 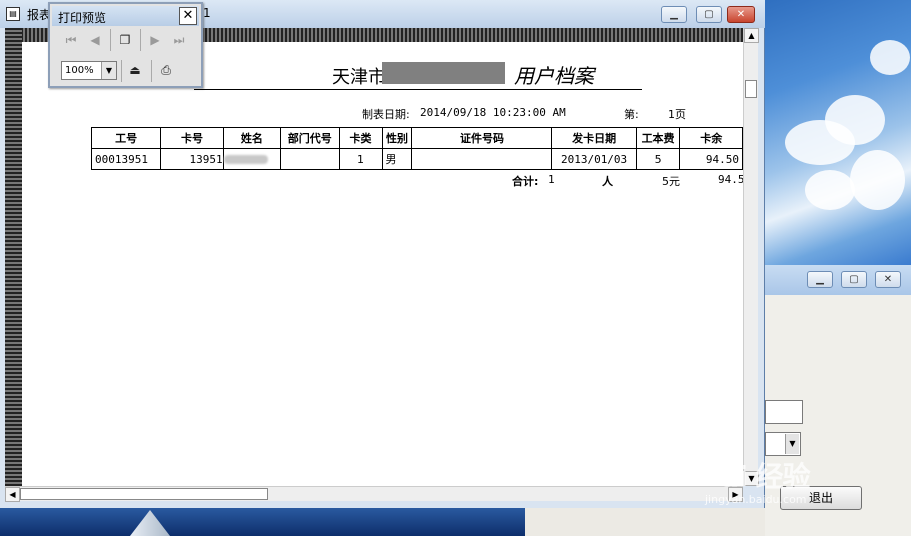 I want to click on exit-preview-icon: ⏏, so click(x=135, y=70).